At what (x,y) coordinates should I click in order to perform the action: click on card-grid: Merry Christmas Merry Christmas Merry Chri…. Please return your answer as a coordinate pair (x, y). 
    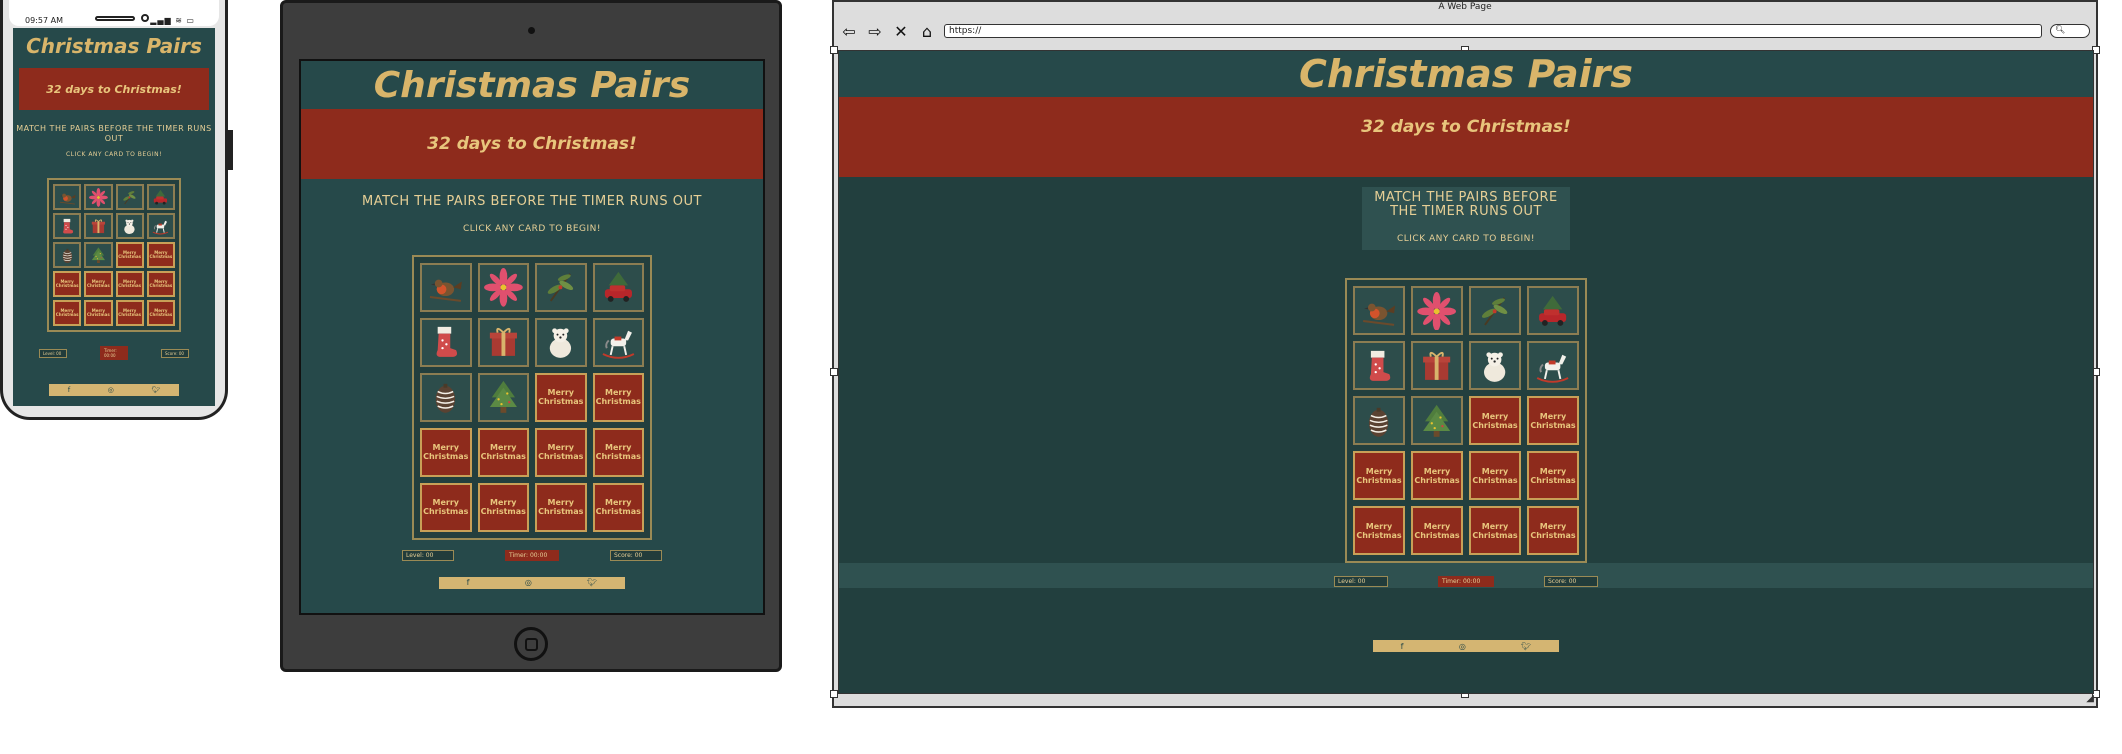
    Looking at the image, I should click on (532, 397).